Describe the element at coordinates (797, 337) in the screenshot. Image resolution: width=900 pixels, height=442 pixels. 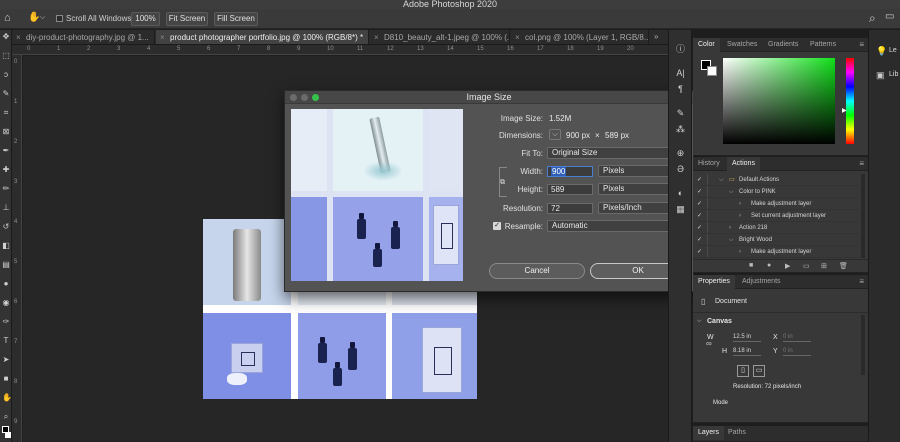
I see `canvas-x-value: 0 in` at that location.